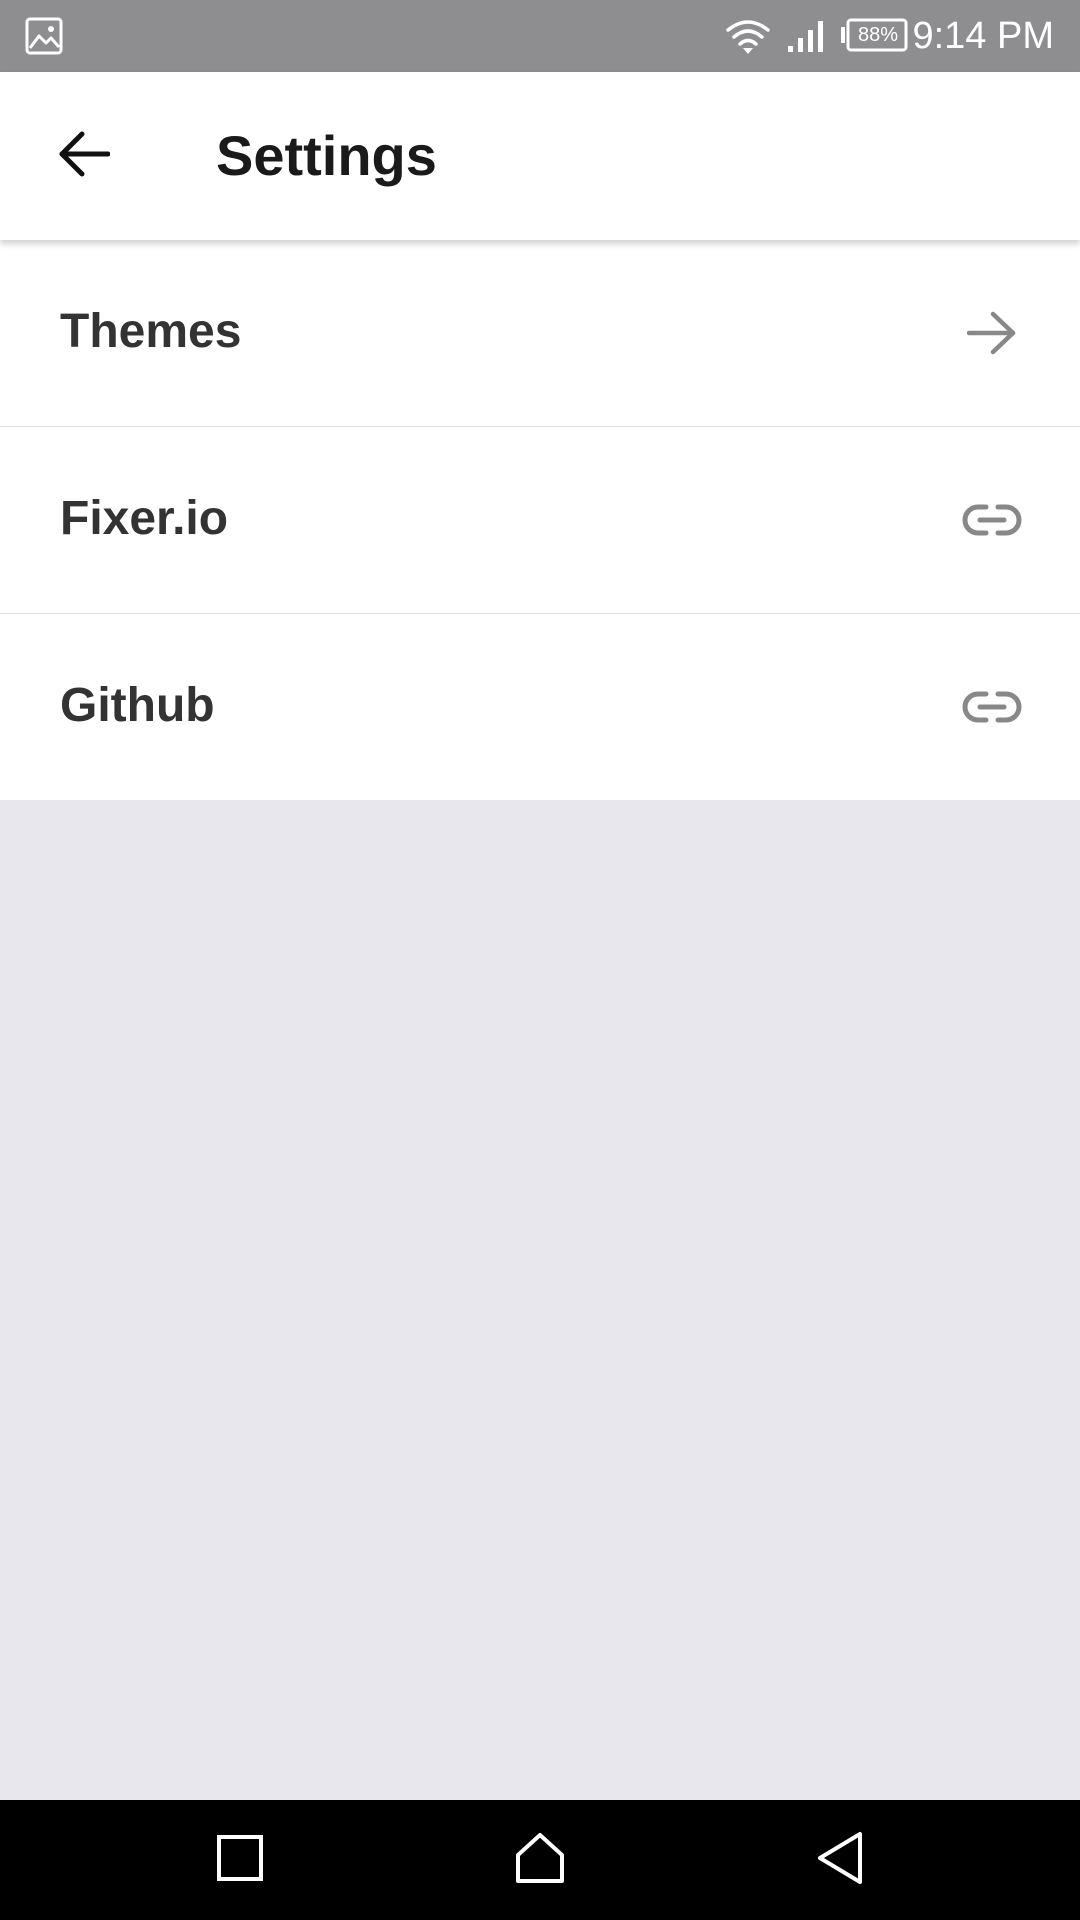  I want to click on page-title: Settings, so click(326, 155).